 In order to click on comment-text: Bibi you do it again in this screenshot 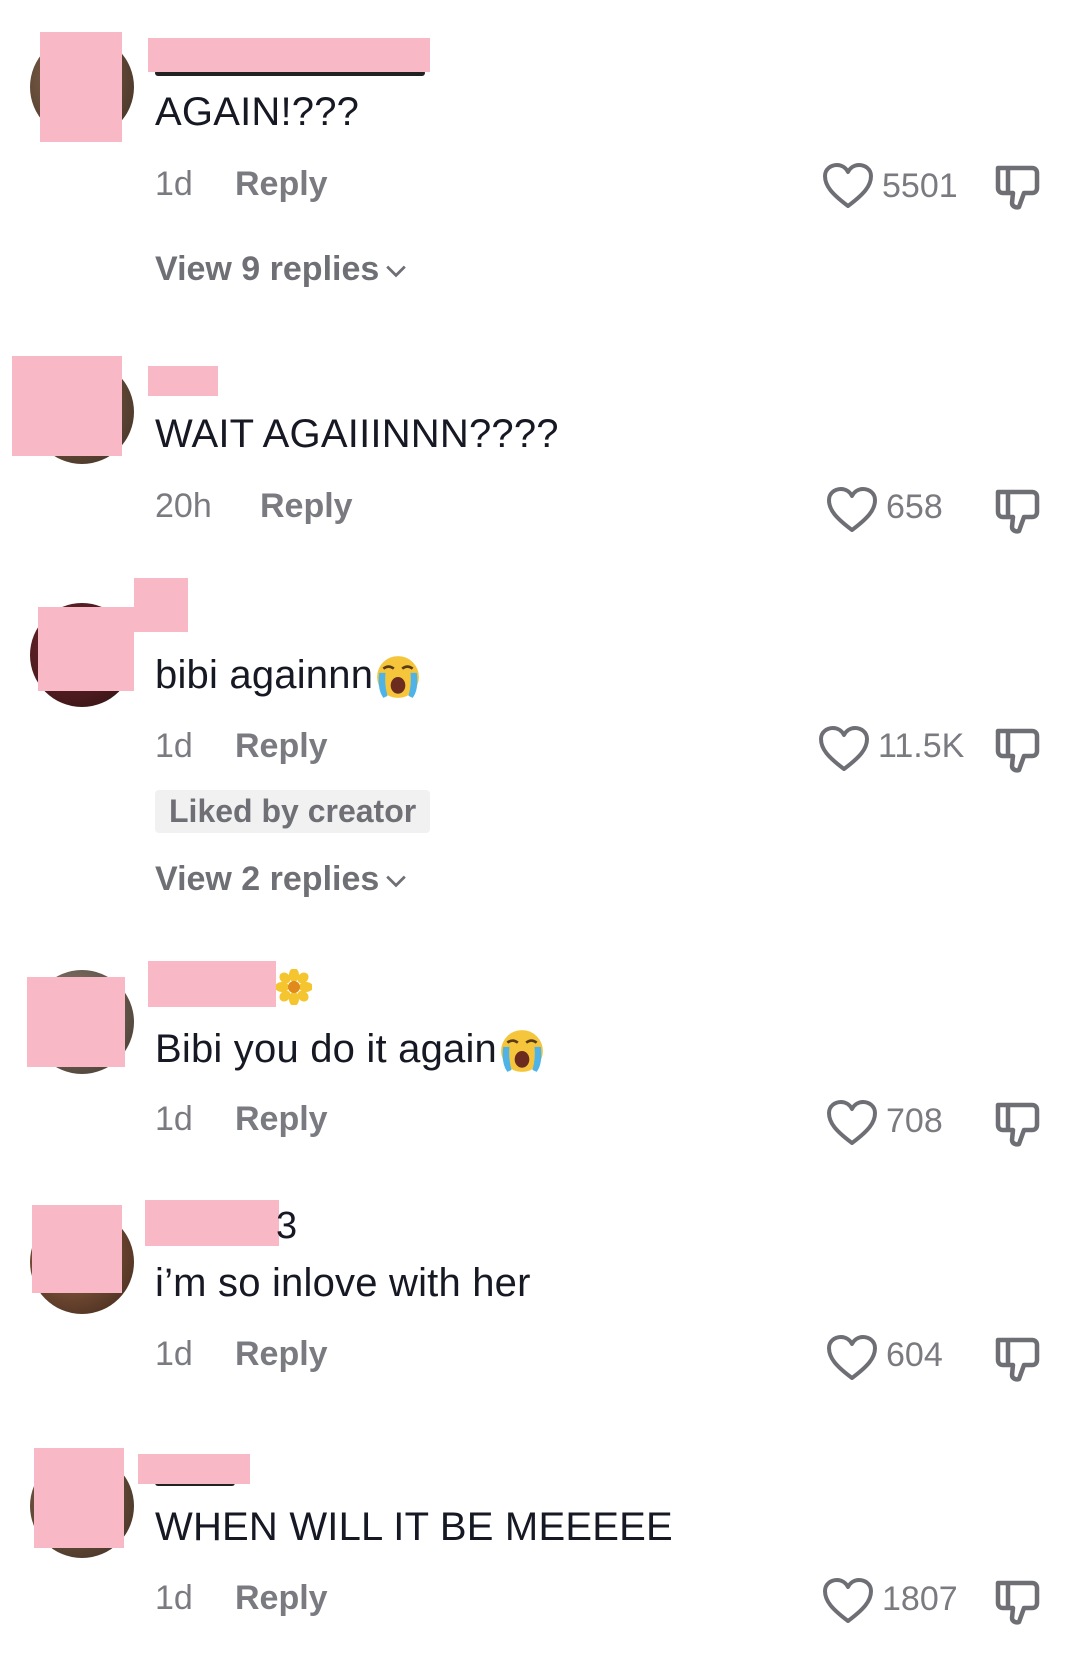, I will do `click(350, 1050)`.